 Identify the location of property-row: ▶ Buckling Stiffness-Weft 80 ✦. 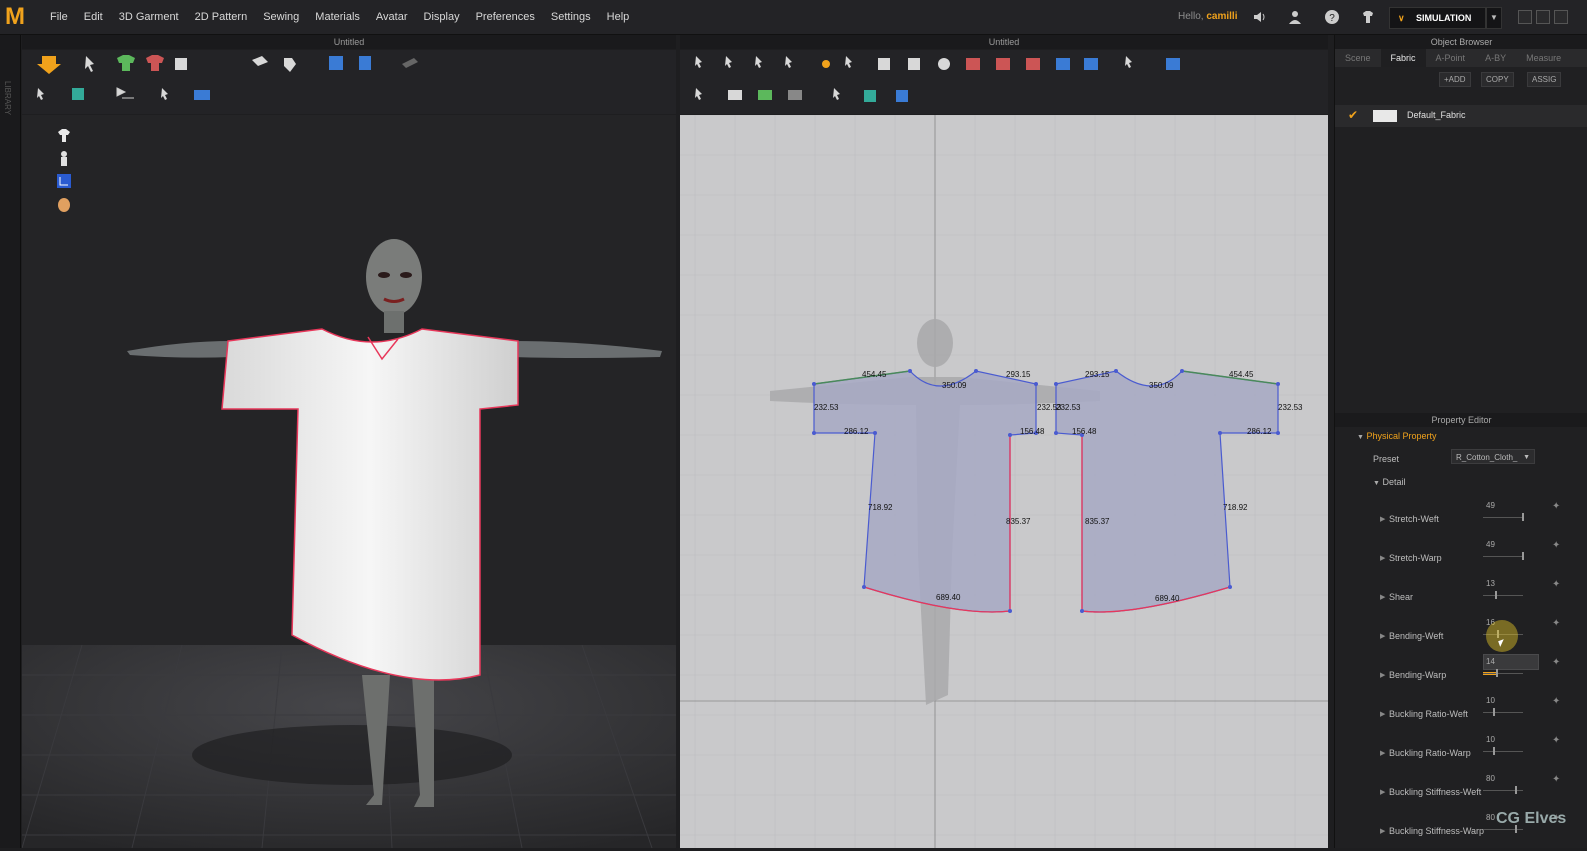
(1461, 793).